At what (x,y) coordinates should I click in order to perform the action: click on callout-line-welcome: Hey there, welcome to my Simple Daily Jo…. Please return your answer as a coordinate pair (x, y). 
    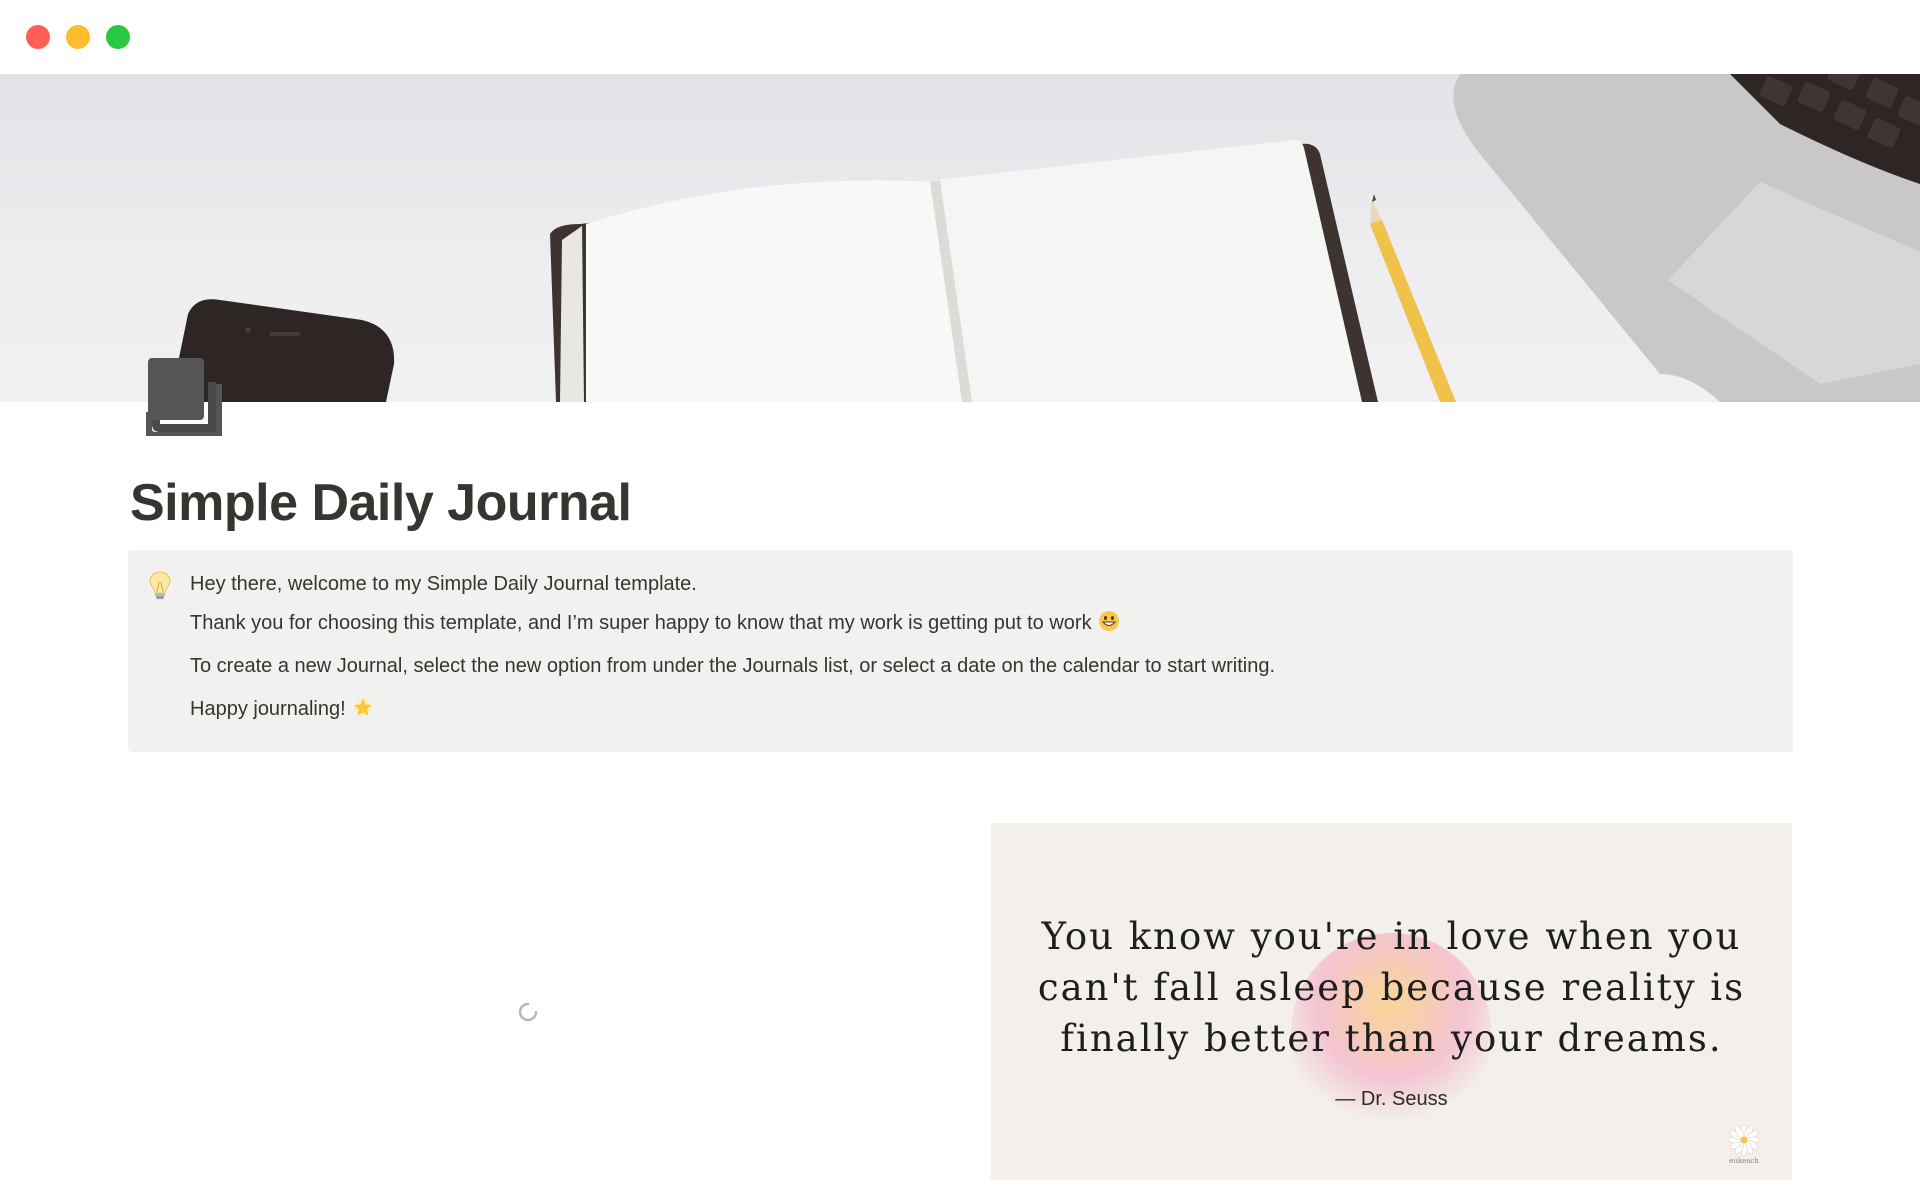
    Looking at the image, I should click on (443, 584).